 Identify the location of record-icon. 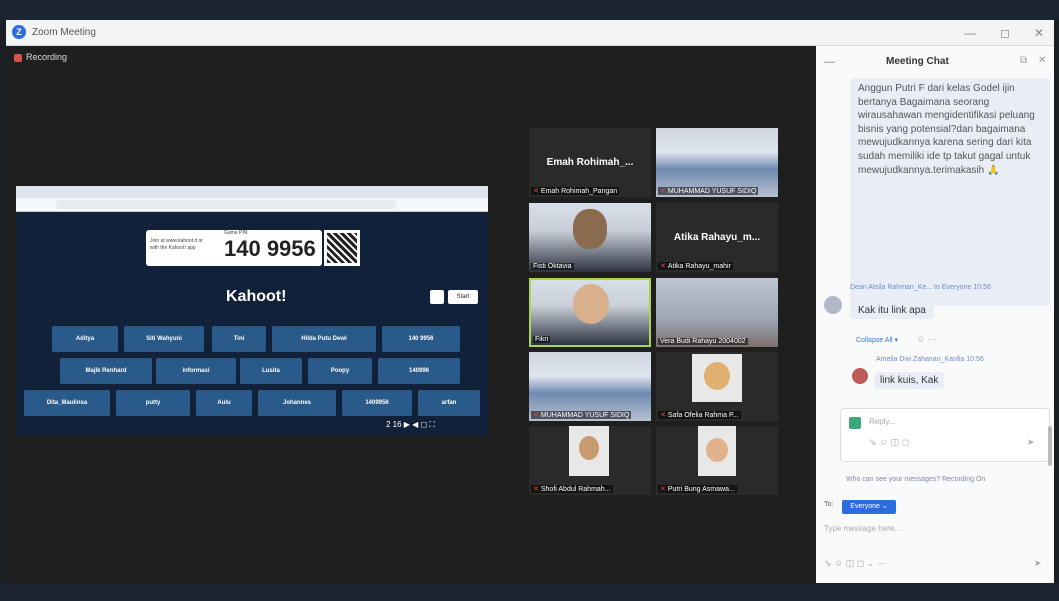
(18, 57).